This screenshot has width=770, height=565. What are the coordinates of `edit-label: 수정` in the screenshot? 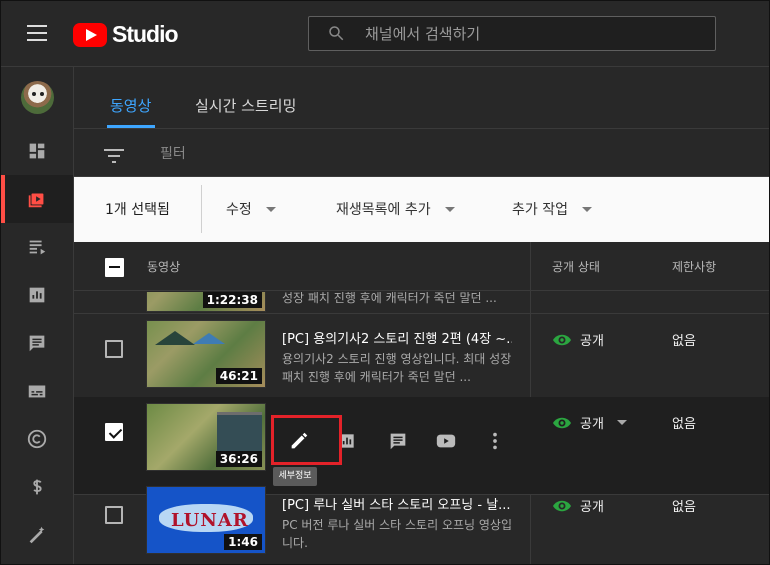 It's located at (239, 210).